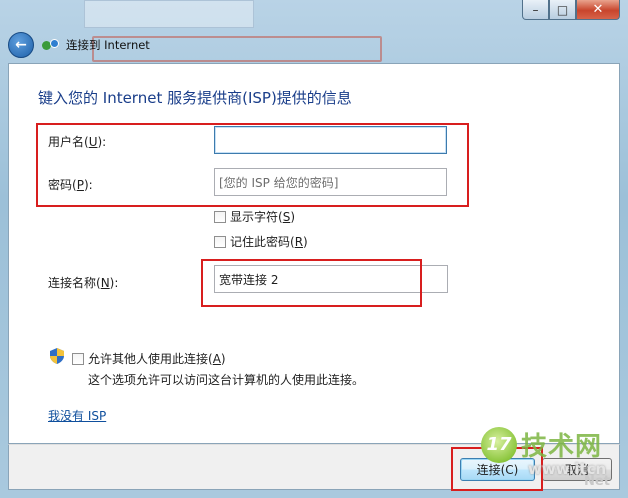 This screenshot has width=628, height=498. I want to click on background-window-ghost, so click(169, 14).